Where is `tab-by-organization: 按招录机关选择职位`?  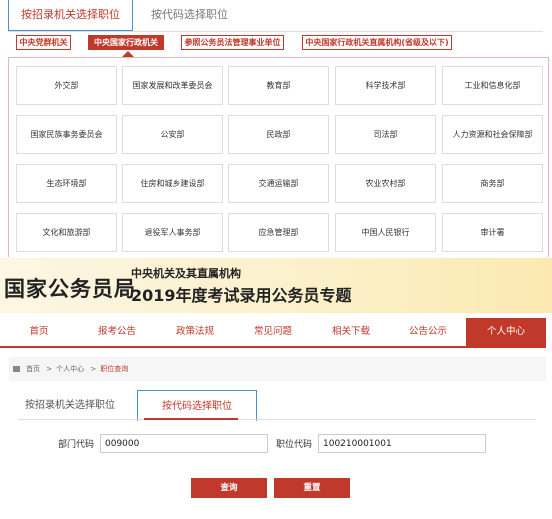 tab-by-organization: 按招录机关选择职位 is located at coordinates (70, 15).